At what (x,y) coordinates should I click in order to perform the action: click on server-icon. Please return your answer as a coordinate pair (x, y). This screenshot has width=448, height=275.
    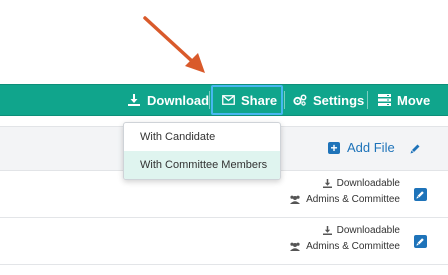
    Looking at the image, I should click on (384, 100).